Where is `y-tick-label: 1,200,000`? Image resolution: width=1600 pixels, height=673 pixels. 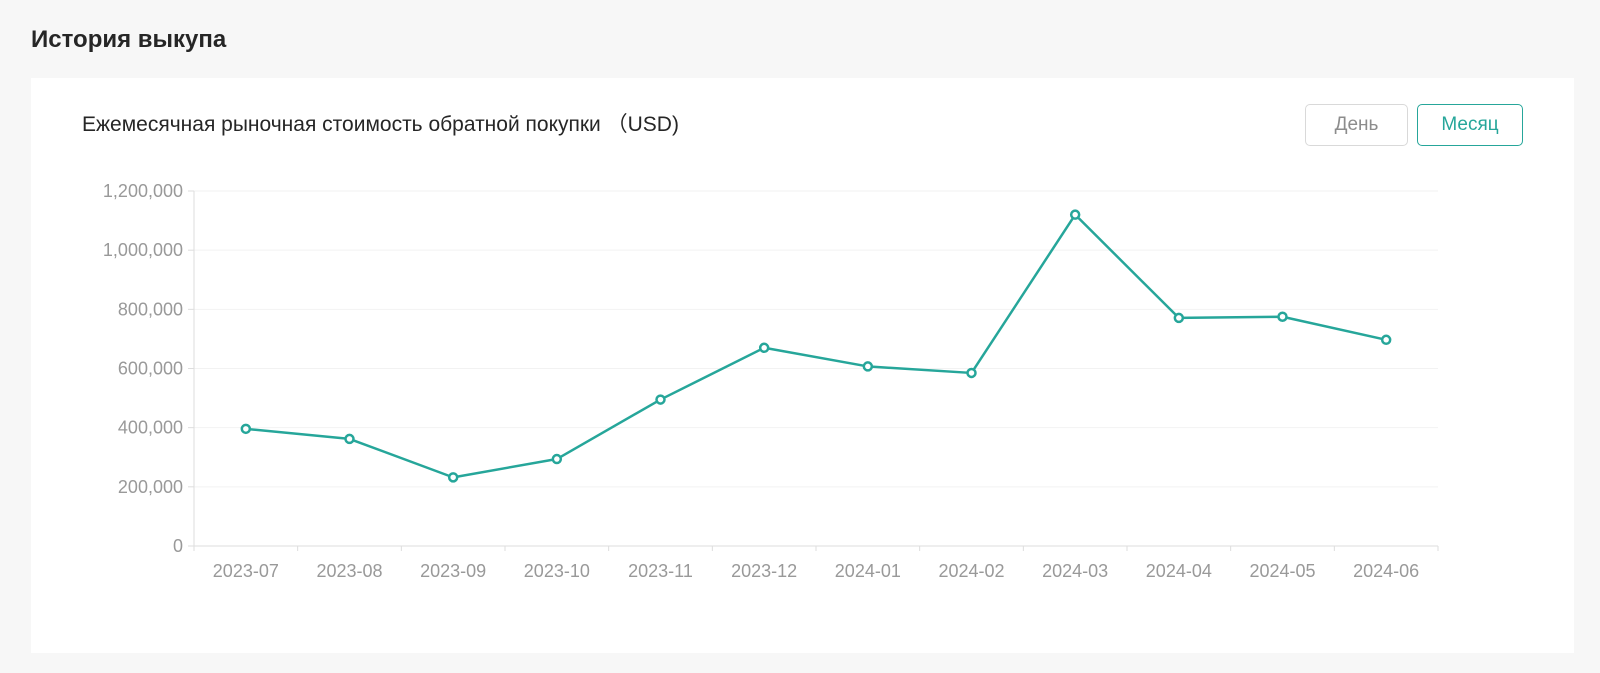 y-tick-label: 1,200,000 is located at coordinates (143, 191).